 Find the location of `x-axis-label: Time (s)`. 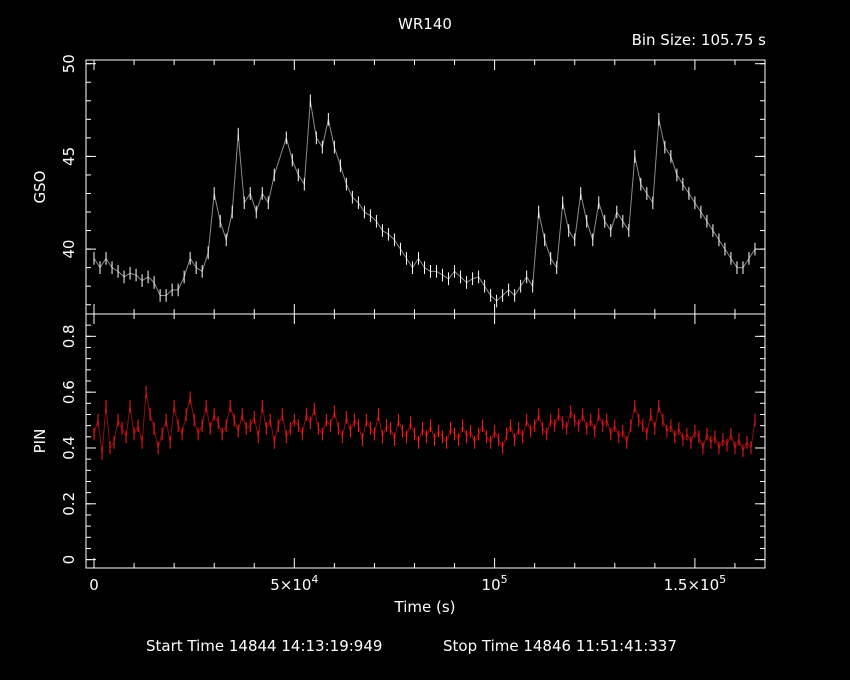

x-axis-label: Time (s) is located at coordinates (425, 607).